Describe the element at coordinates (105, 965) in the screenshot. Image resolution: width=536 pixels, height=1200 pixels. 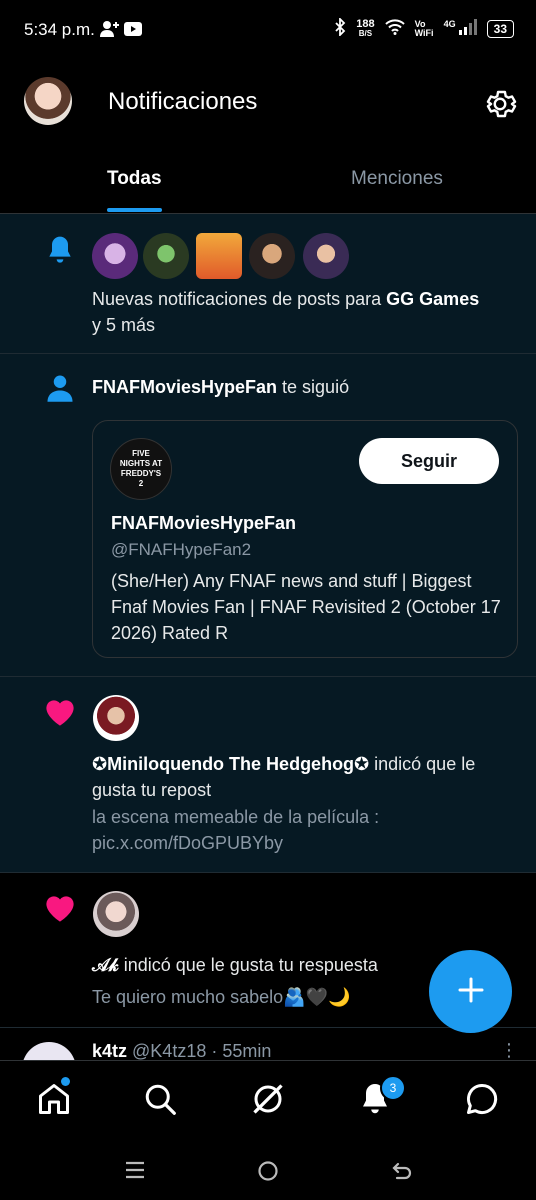
I see `user-name: 𝒜𝓀` at that location.